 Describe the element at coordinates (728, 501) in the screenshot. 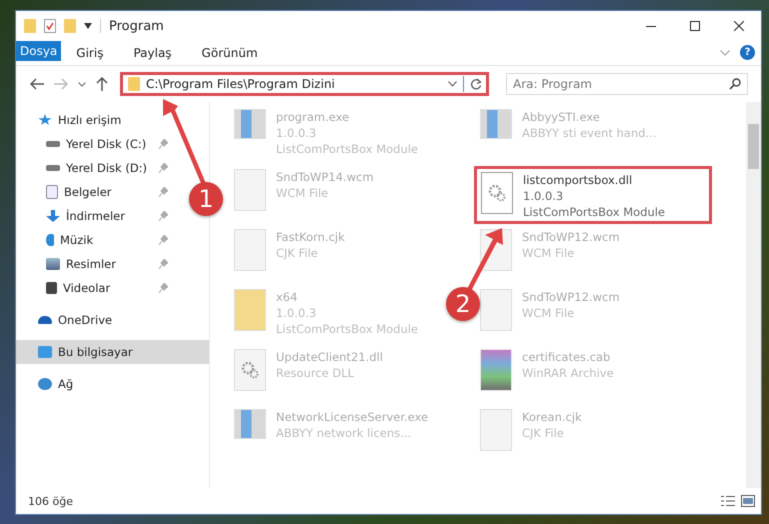

I see `details-view-icon` at that location.